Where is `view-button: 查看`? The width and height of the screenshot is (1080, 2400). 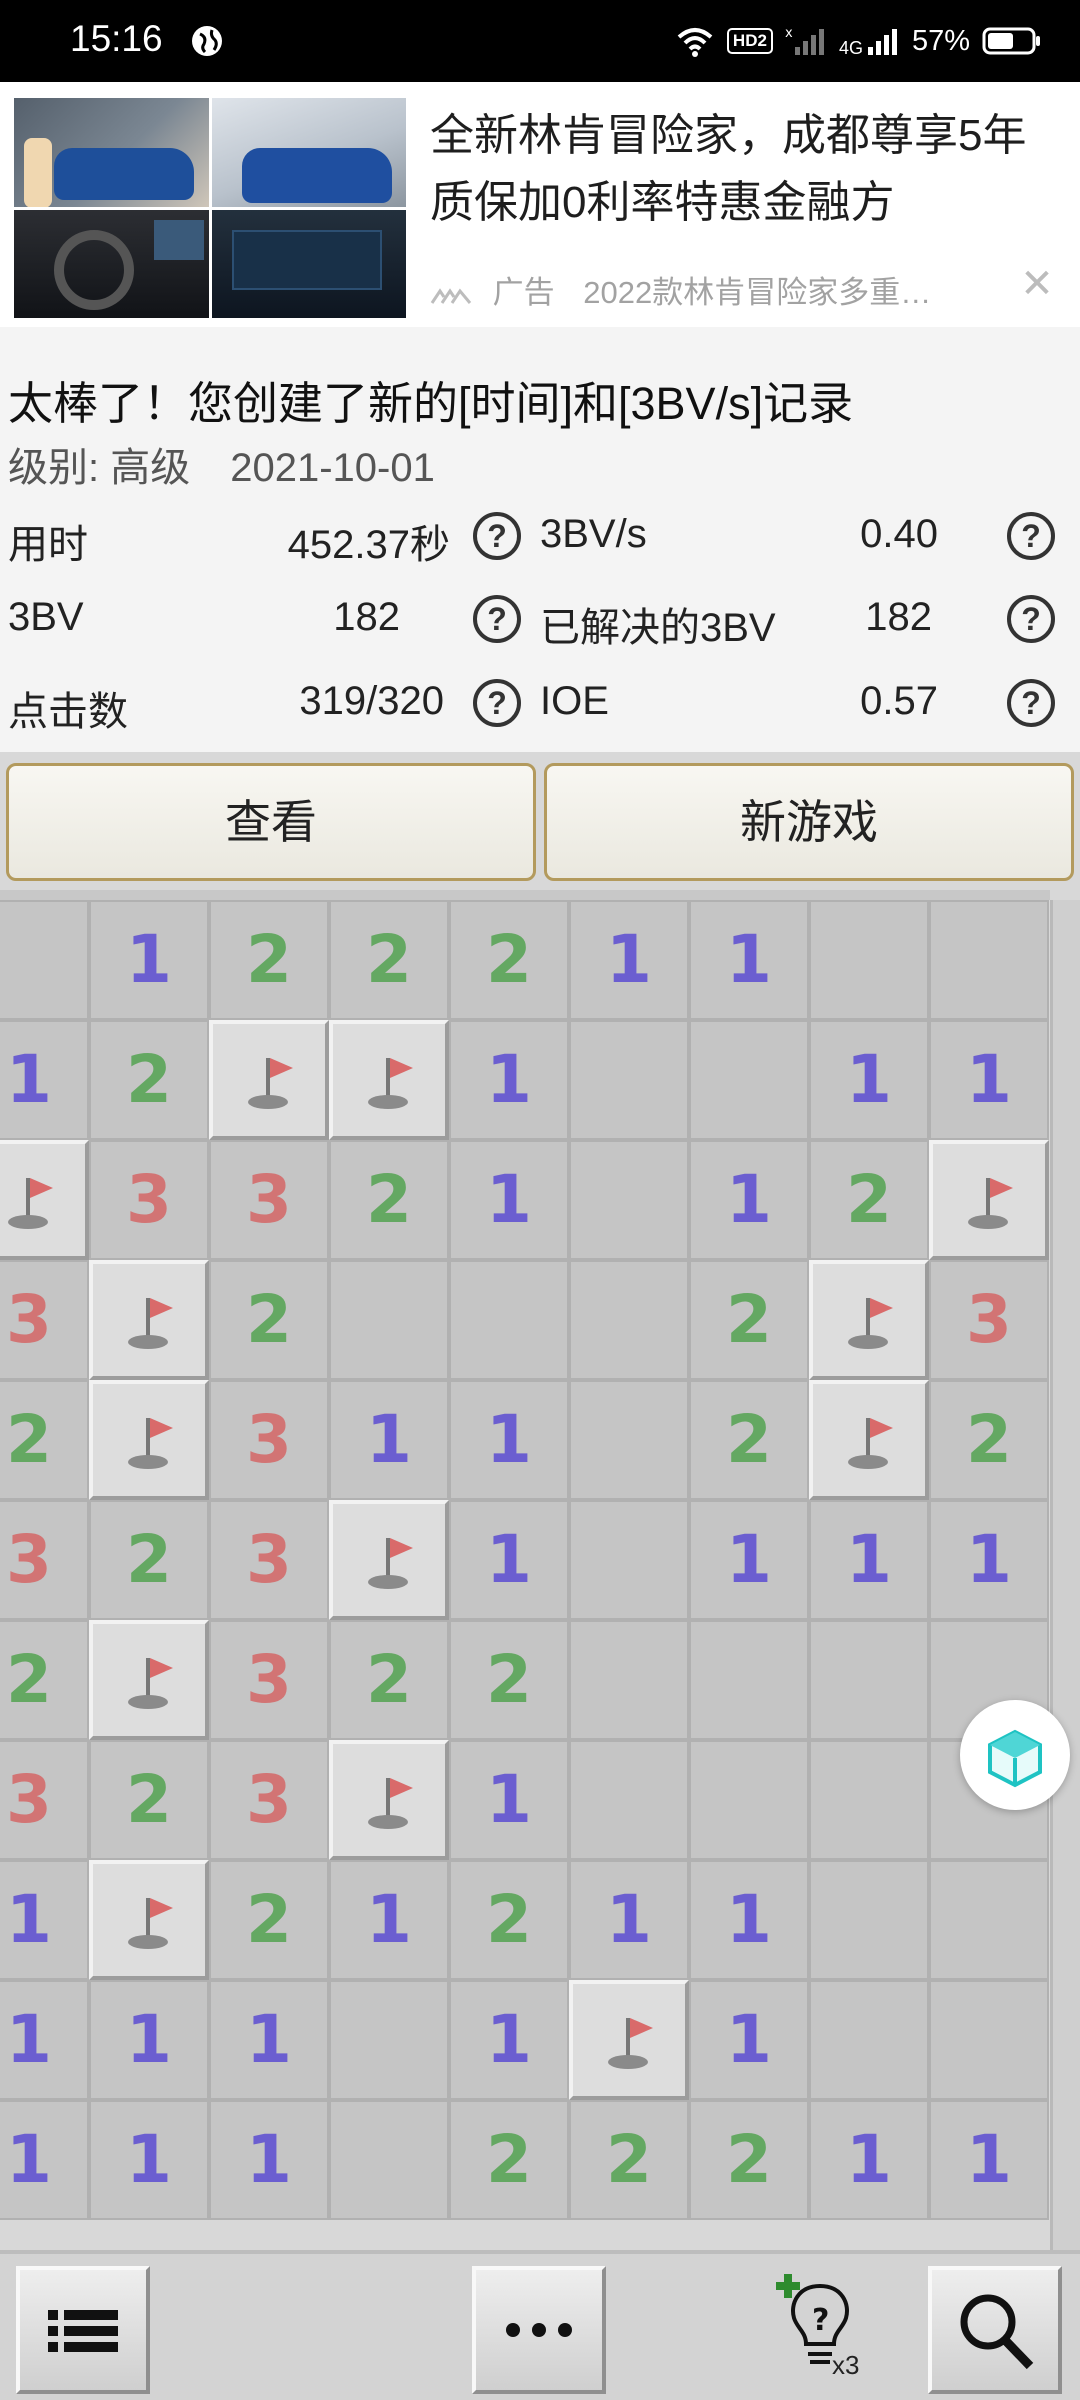 view-button: 查看 is located at coordinates (271, 822).